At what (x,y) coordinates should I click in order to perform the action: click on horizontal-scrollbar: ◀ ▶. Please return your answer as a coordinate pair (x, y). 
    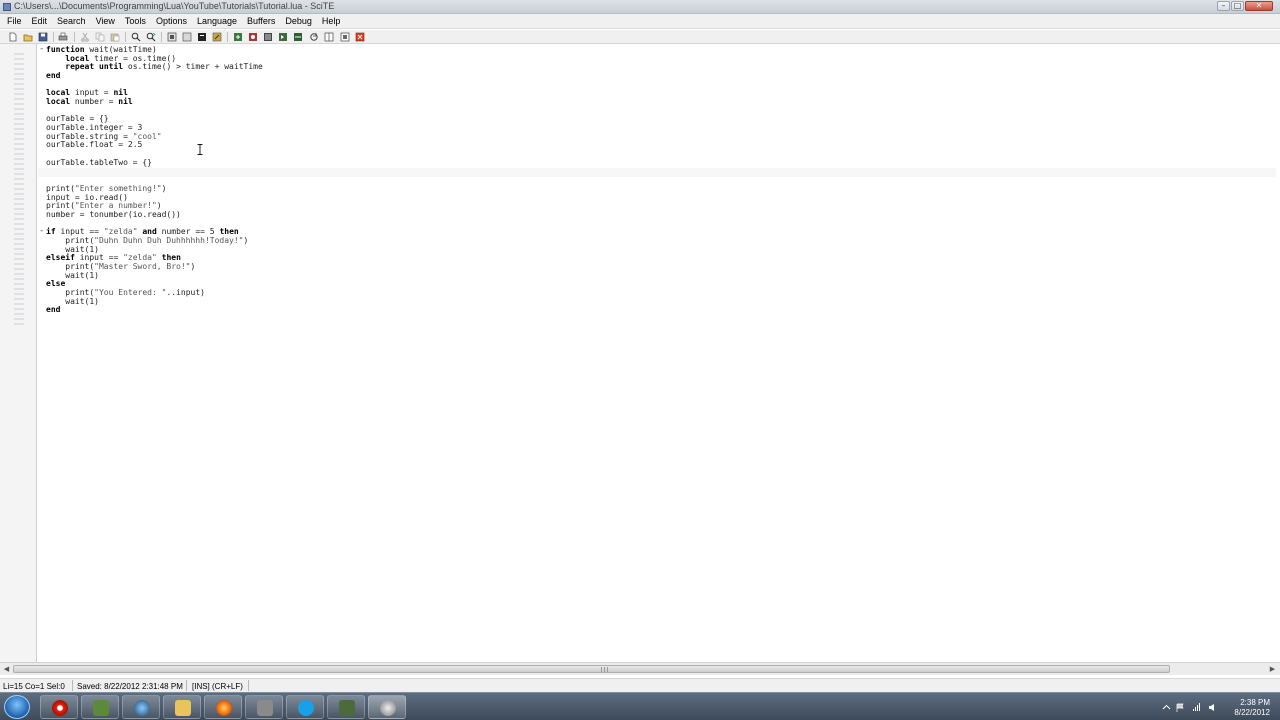
    Looking at the image, I should click on (640, 668).